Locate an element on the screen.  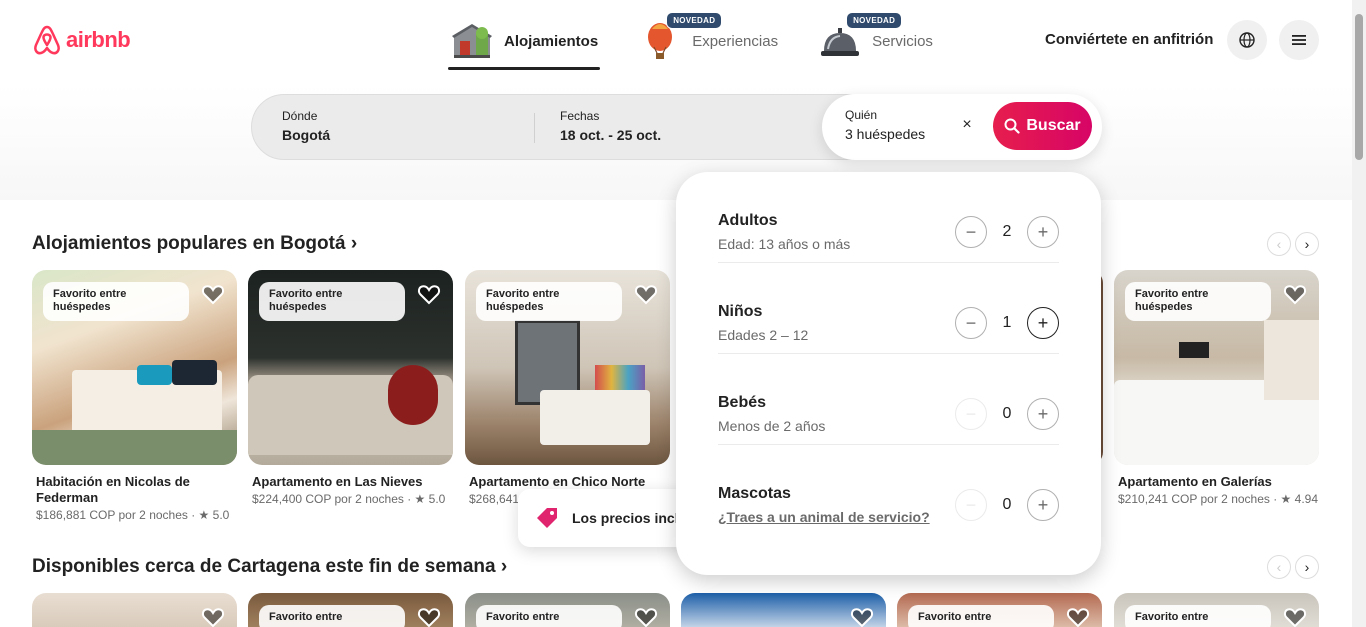
logo-text: airbnb is located at coordinates (98, 39).